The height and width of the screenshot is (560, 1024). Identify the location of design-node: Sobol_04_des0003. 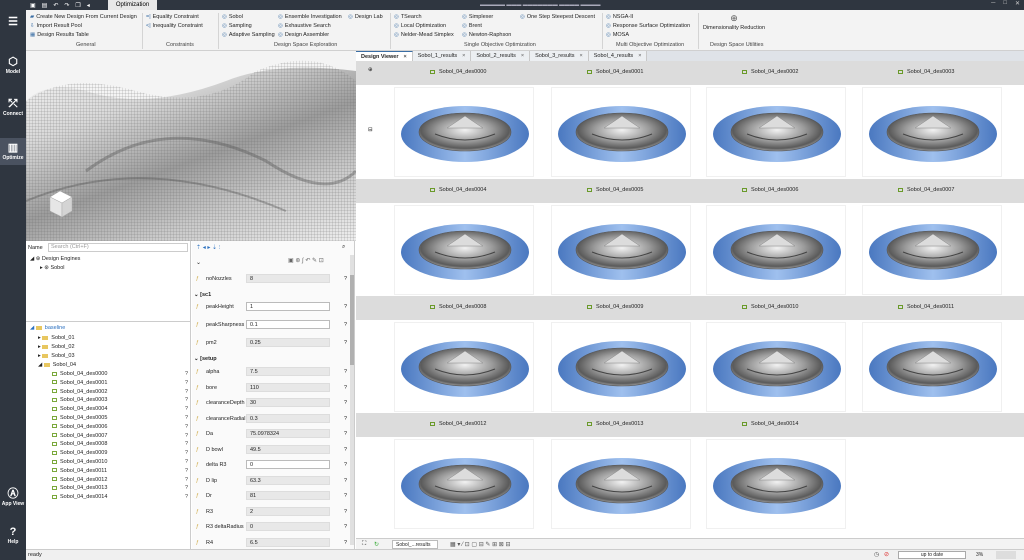
(79, 400).